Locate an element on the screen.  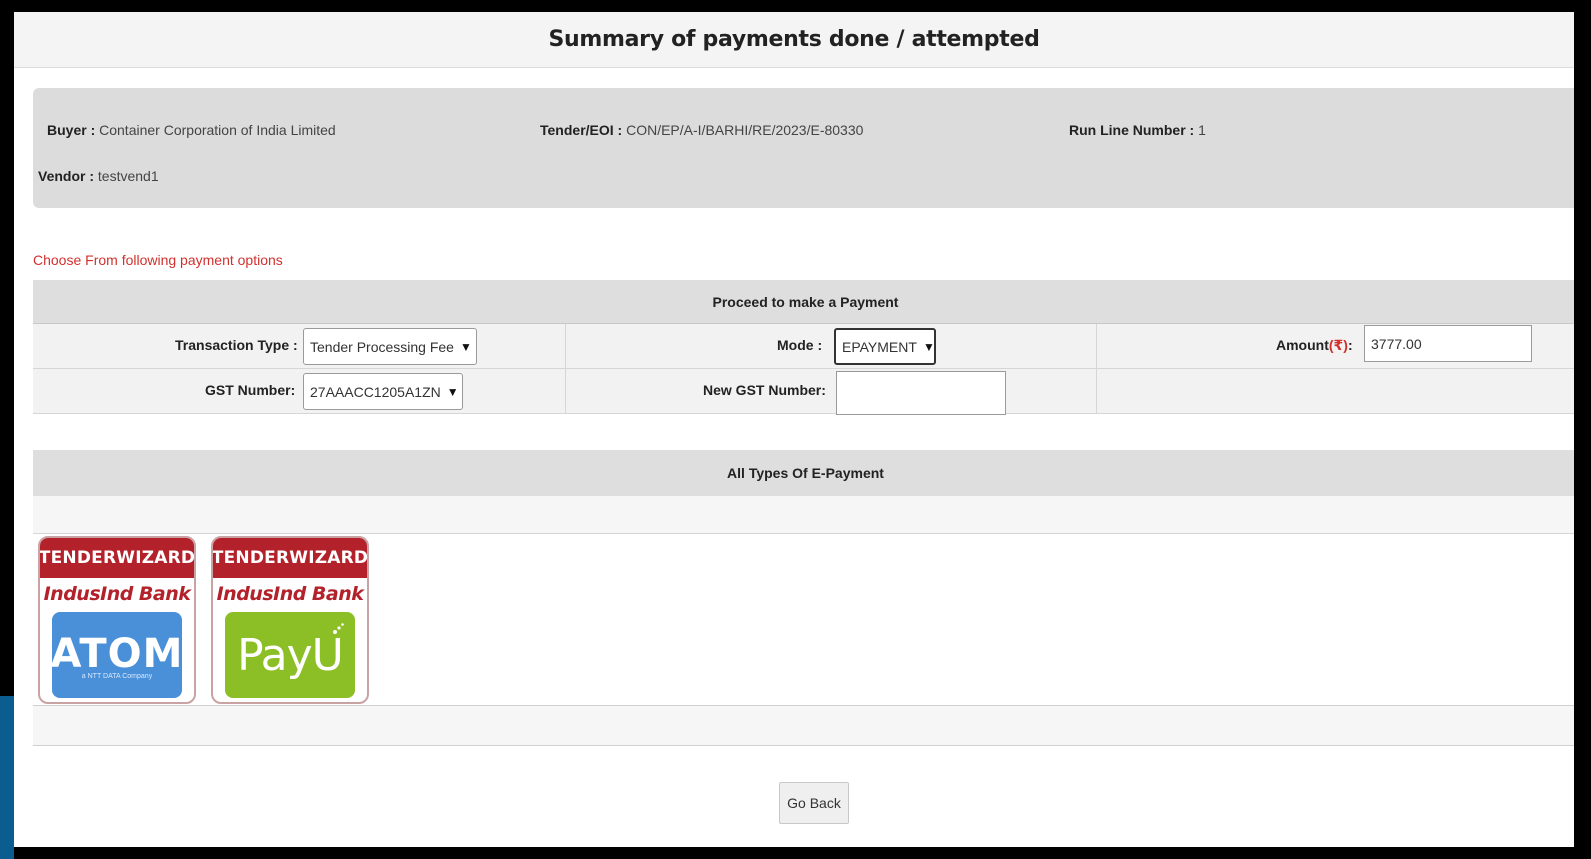
vendor-info: Vendor : testvend1 is located at coordinates (98, 176).